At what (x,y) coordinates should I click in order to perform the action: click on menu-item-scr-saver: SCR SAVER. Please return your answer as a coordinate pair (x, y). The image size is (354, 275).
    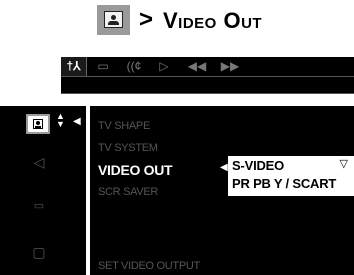
    Looking at the image, I should click on (128, 192).